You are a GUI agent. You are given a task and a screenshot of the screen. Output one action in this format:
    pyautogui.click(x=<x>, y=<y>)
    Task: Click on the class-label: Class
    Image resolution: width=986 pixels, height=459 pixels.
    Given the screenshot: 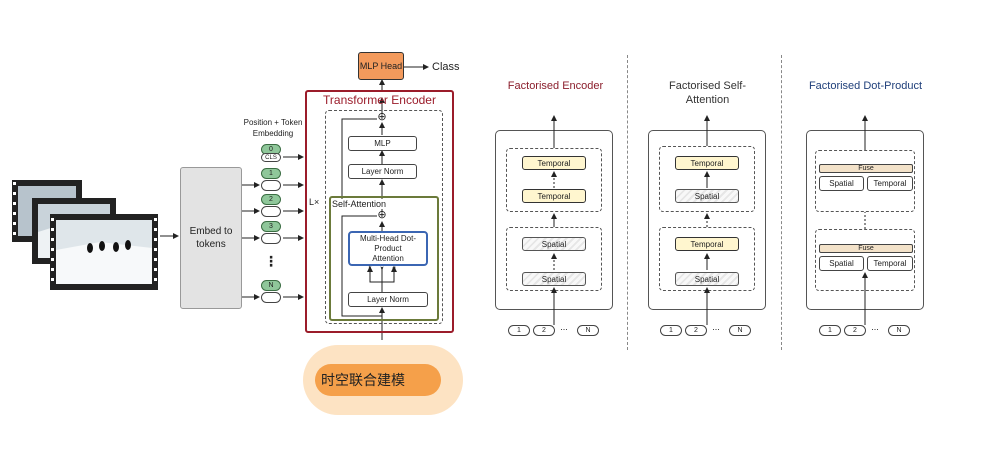 What is the action you would take?
    pyautogui.click(x=446, y=67)
    